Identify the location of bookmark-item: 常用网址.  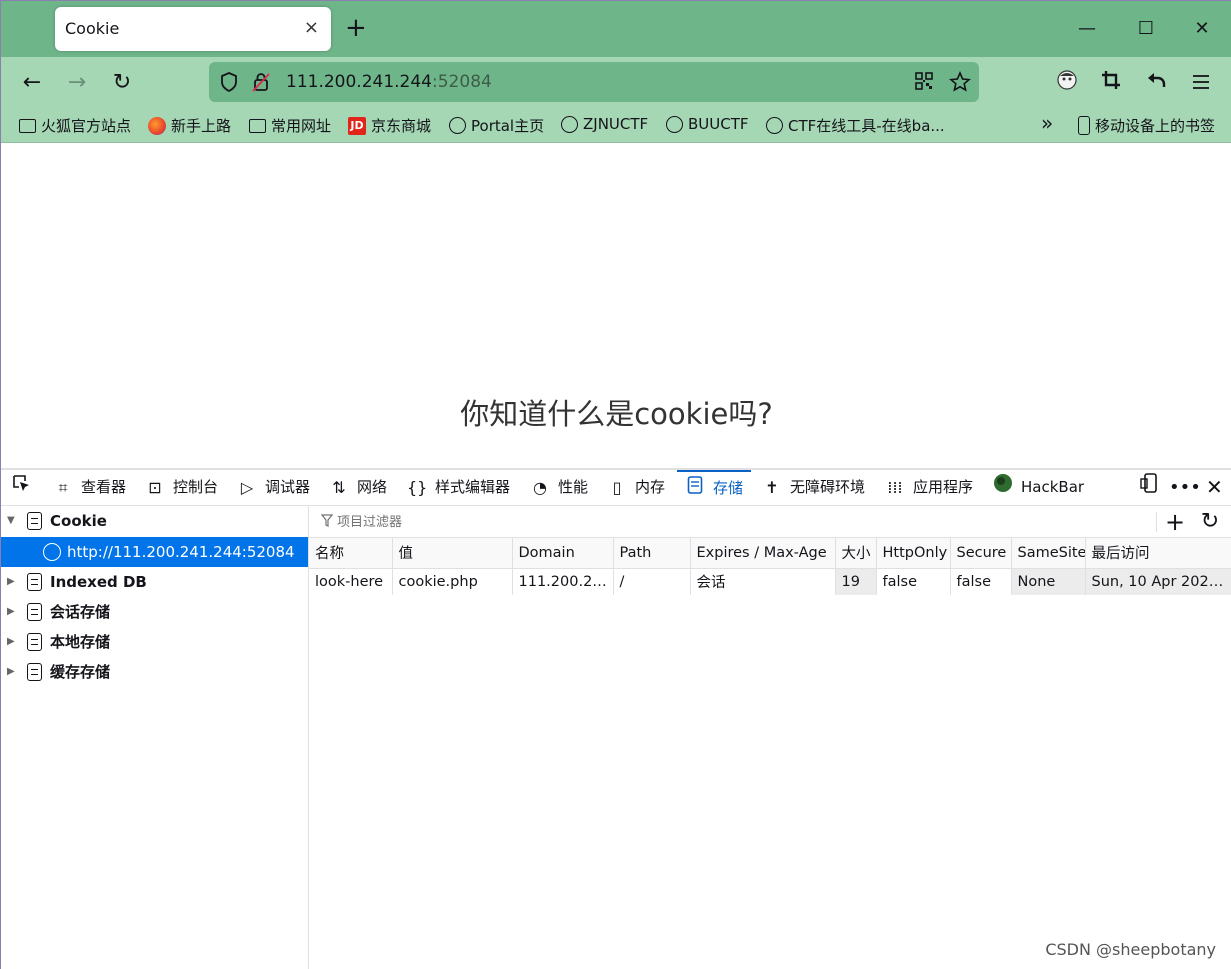
(290, 125).